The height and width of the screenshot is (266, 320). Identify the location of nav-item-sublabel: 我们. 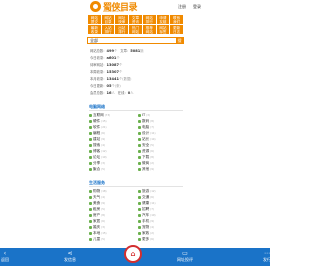
(177, 21).